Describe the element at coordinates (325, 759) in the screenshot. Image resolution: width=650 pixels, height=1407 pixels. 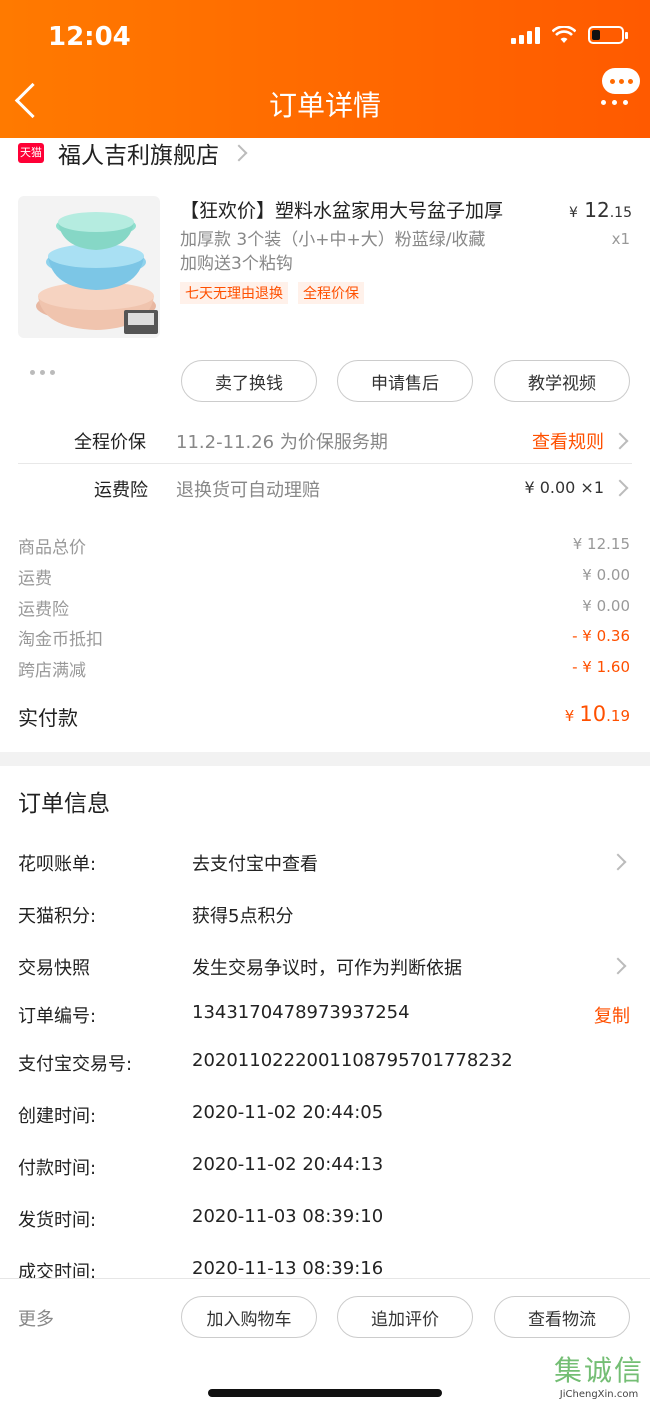
I see `section-separator` at that location.